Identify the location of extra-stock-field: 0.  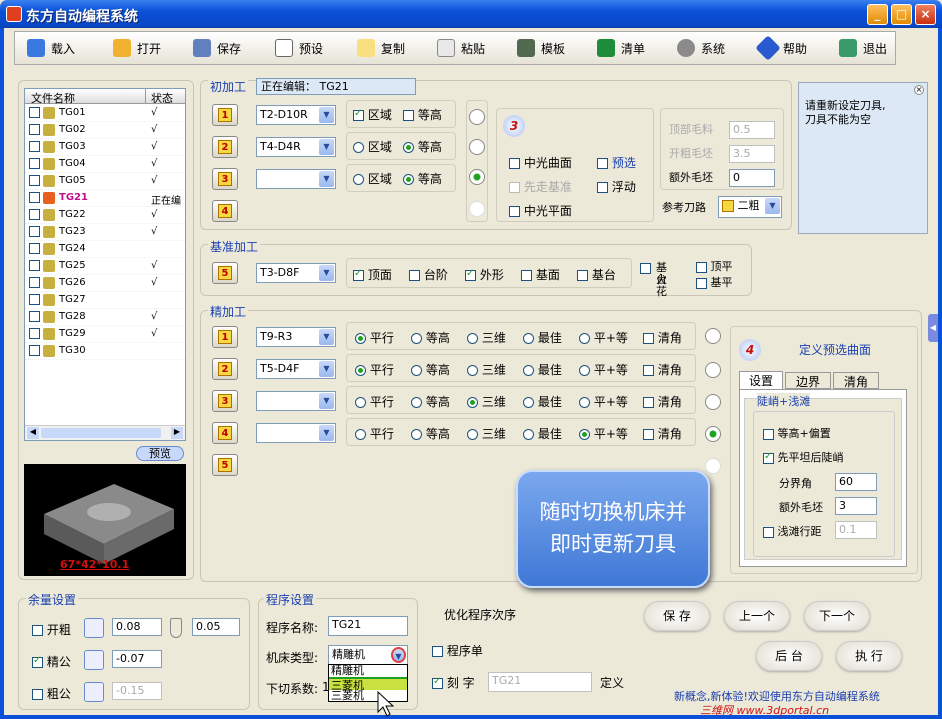
(752, 178).